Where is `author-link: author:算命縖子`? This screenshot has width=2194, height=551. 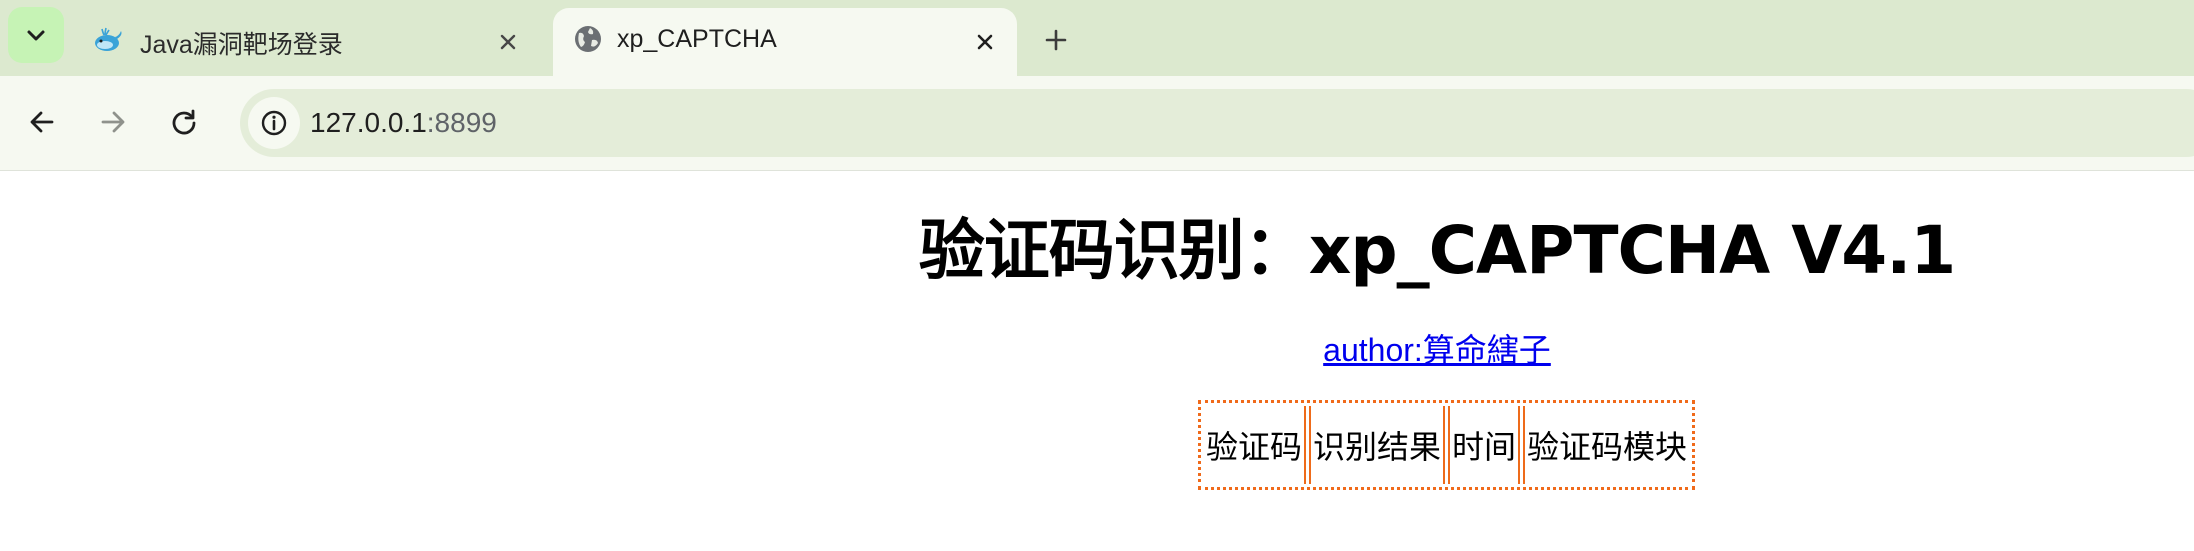 author-link: author:算命縖子 is located at coordinates (1097, 348).